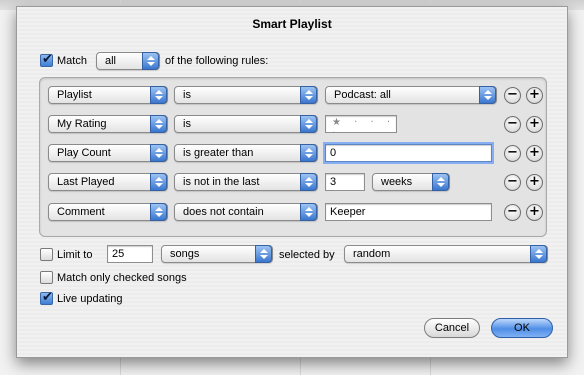 The image size is (584, 375). What do you see at coordinates (446, 254) in the screenshot?
I see `selected-by-popup: random` at bounding box center [446, 254].